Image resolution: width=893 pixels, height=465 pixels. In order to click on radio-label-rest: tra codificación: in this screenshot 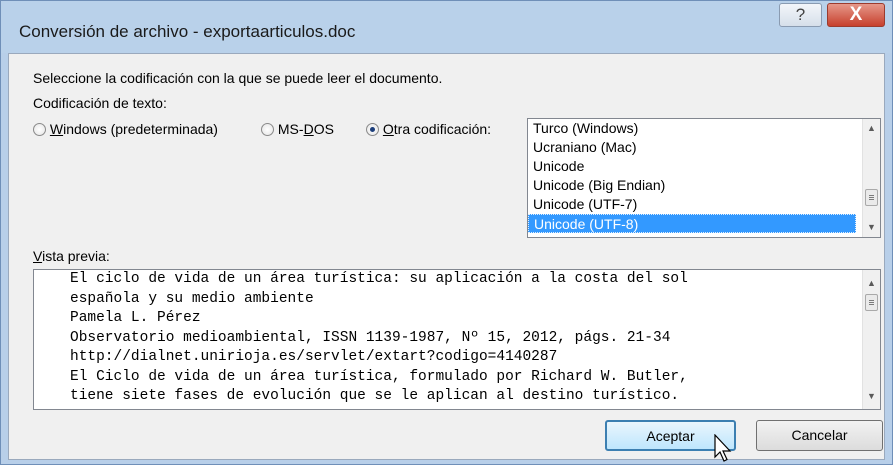, I will do `click(442, 129)`.